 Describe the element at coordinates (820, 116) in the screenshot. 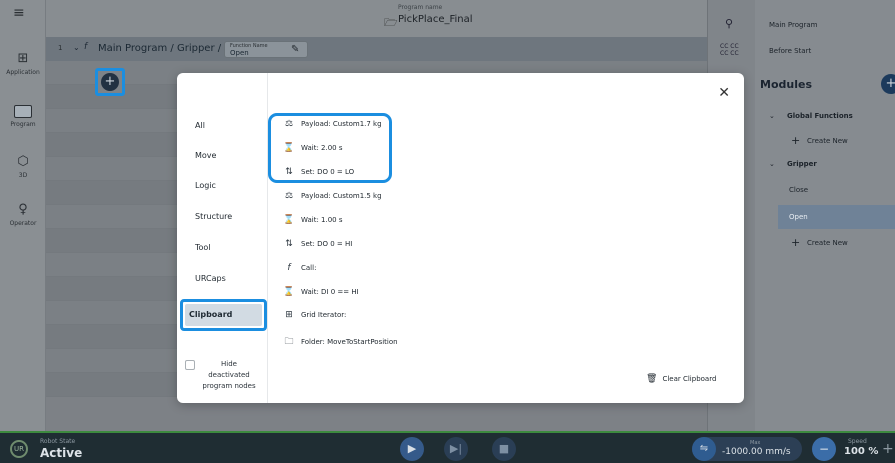

I see `global-functions-group: Global Functions` at that location.